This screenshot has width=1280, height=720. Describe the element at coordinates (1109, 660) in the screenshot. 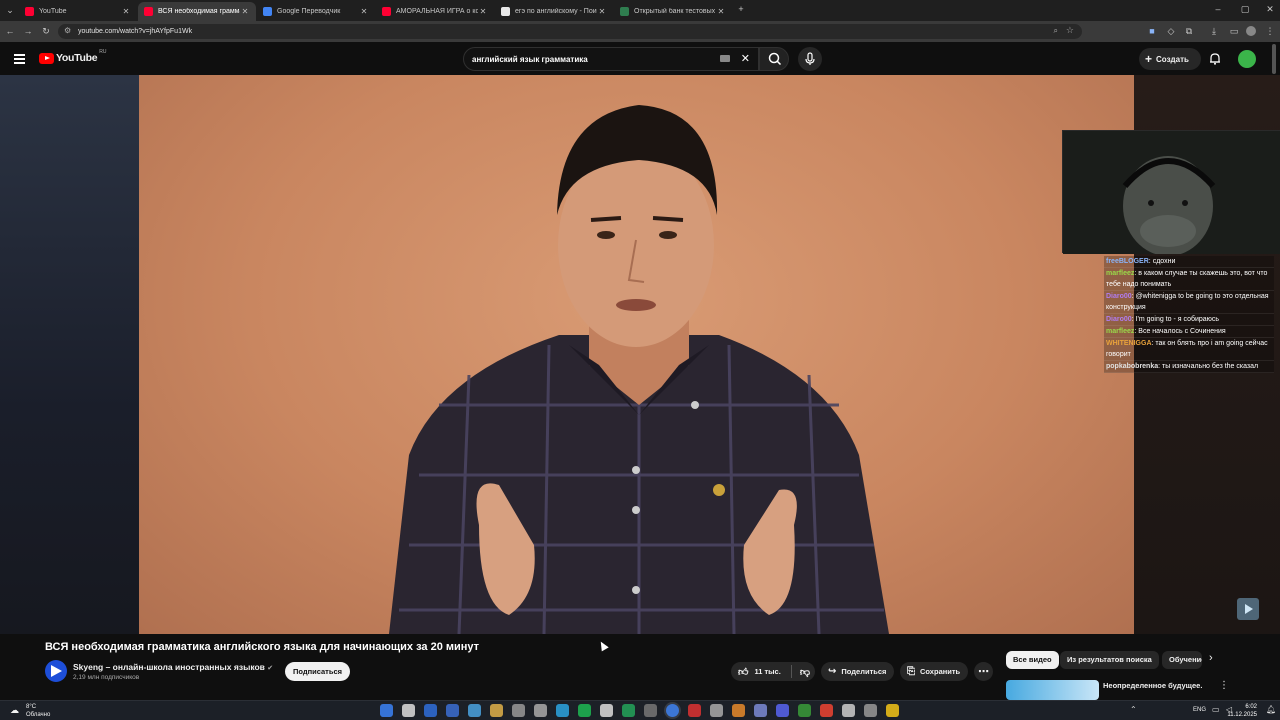

I see `filter-chip: Из результатов поиска` at that location.